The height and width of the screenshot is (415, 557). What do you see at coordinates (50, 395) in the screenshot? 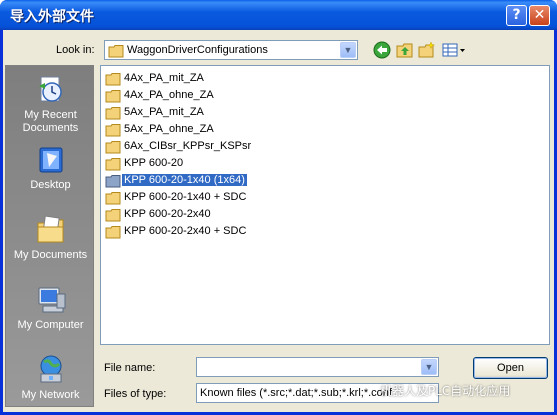
I see `place-label: My Network` at bounding box center [50, 395].